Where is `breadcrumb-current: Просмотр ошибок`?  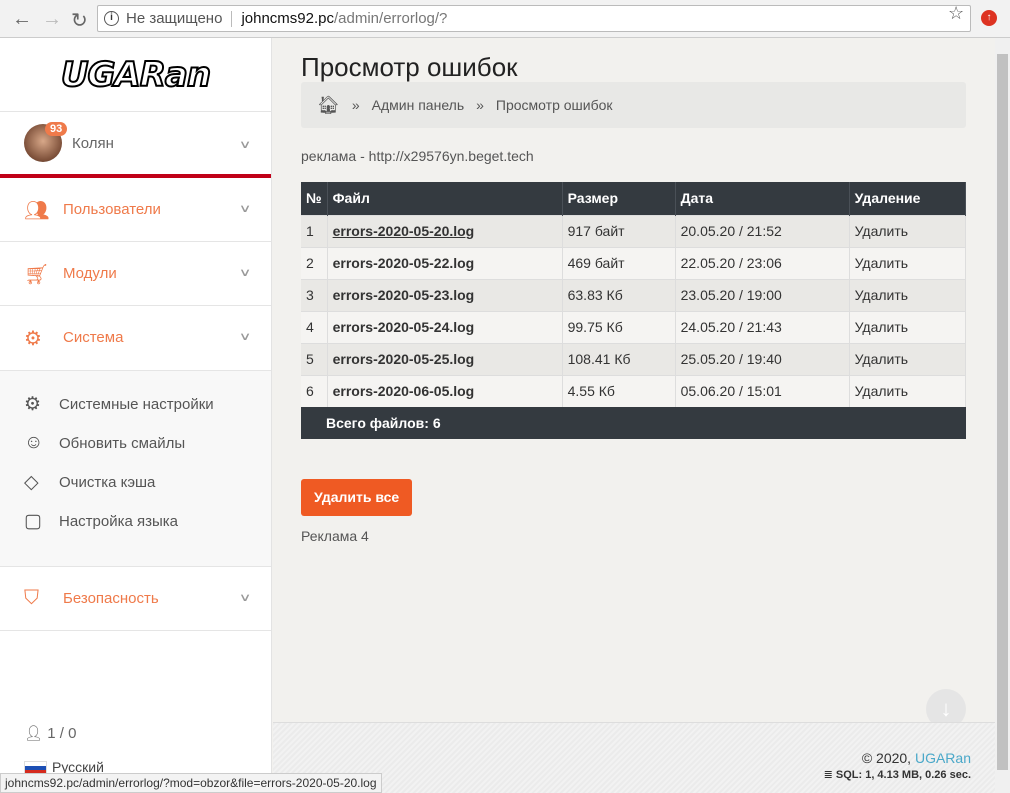 breadcrumb-current: Просмотр ошибок is located at coordinates (554, 105).